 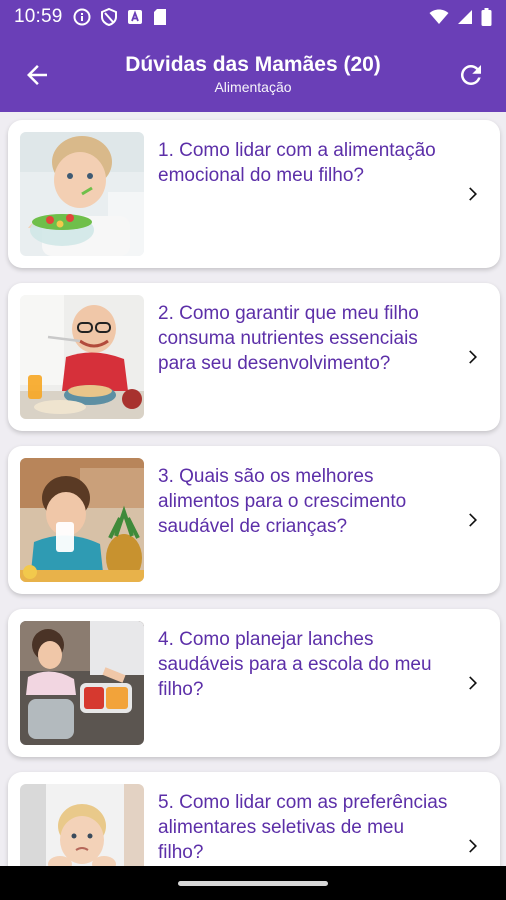 I want to click on title-block: Dúvidas das Mamães (20) Alimentação, so click(x=253, y=74).